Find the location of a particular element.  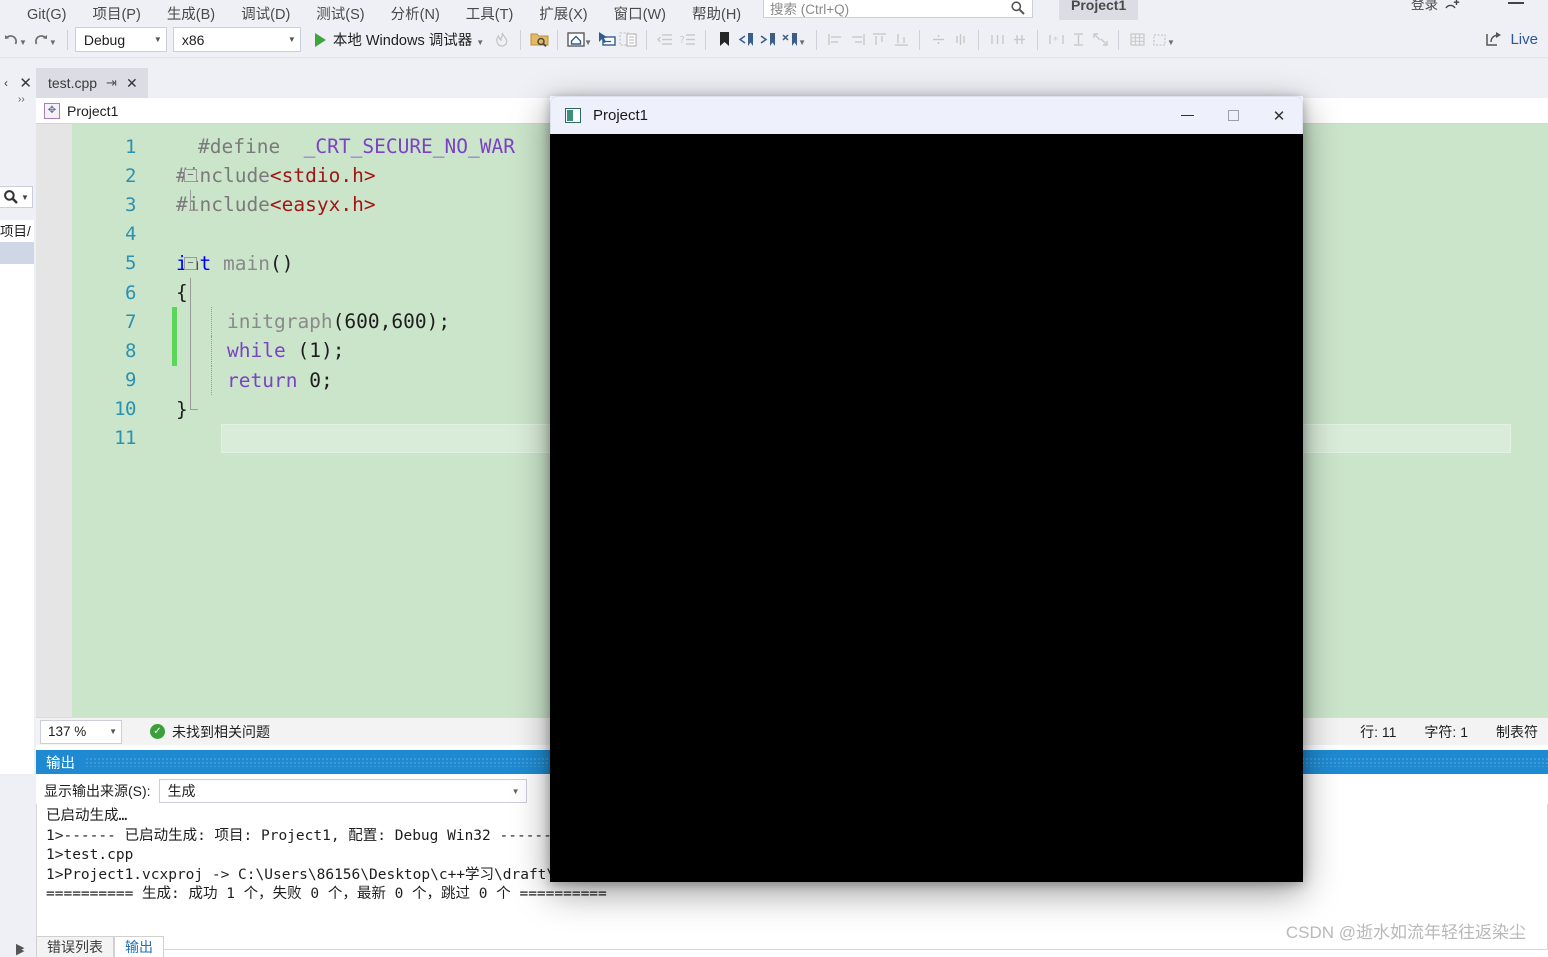

align-bottom-icon is located at coordinates (901, 40).